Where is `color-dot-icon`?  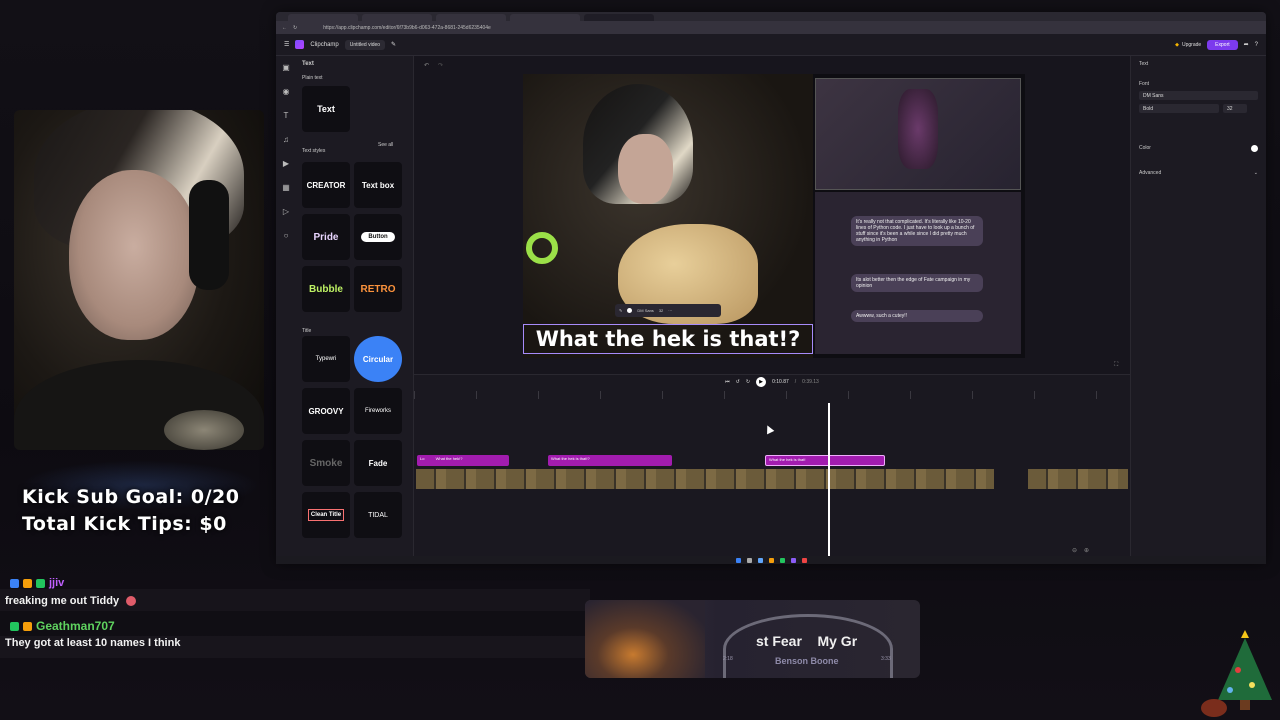
color-dot-icon is located at coordinates (630, 310).